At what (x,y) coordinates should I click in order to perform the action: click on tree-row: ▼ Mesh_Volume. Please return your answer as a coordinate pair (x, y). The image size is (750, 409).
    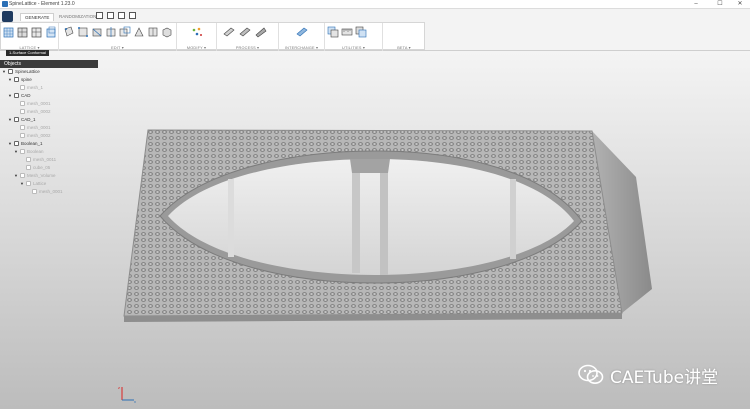
    Looking at the image, I should click on (49, 176).